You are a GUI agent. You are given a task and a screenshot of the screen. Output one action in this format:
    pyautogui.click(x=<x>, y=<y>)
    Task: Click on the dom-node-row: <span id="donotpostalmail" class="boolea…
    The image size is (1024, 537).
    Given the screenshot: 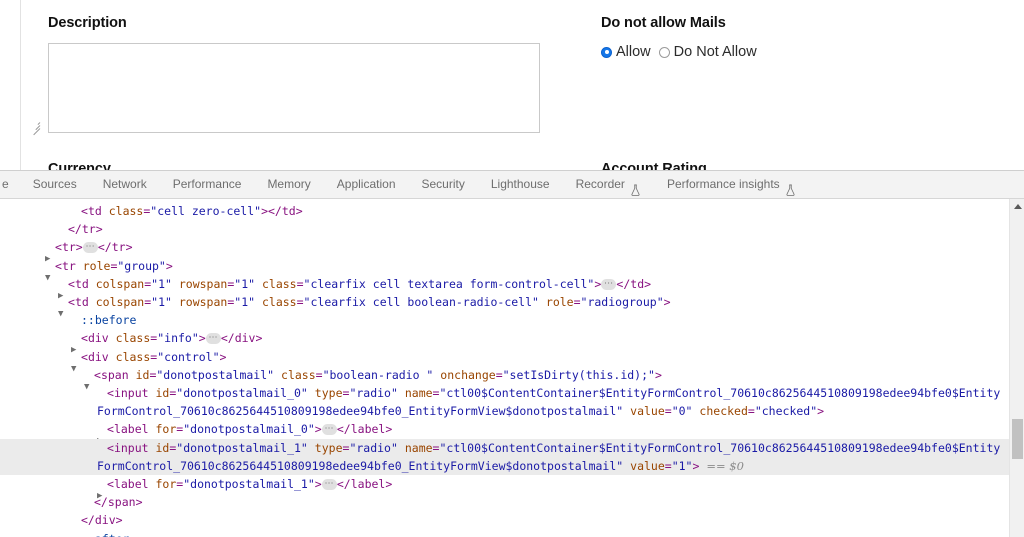 What is the action you would take?
    pyautogui.click(x=504, y=381)
    